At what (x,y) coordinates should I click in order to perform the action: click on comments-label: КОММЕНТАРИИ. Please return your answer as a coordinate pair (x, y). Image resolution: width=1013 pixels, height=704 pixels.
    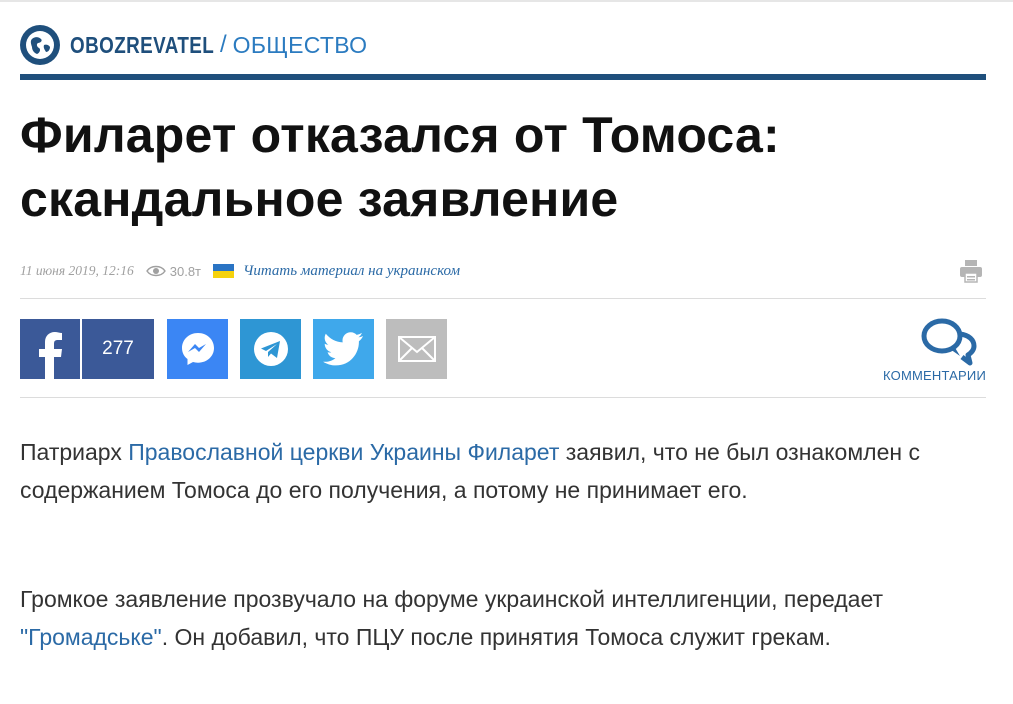
    Looking at the image, I should click on (934, 375).